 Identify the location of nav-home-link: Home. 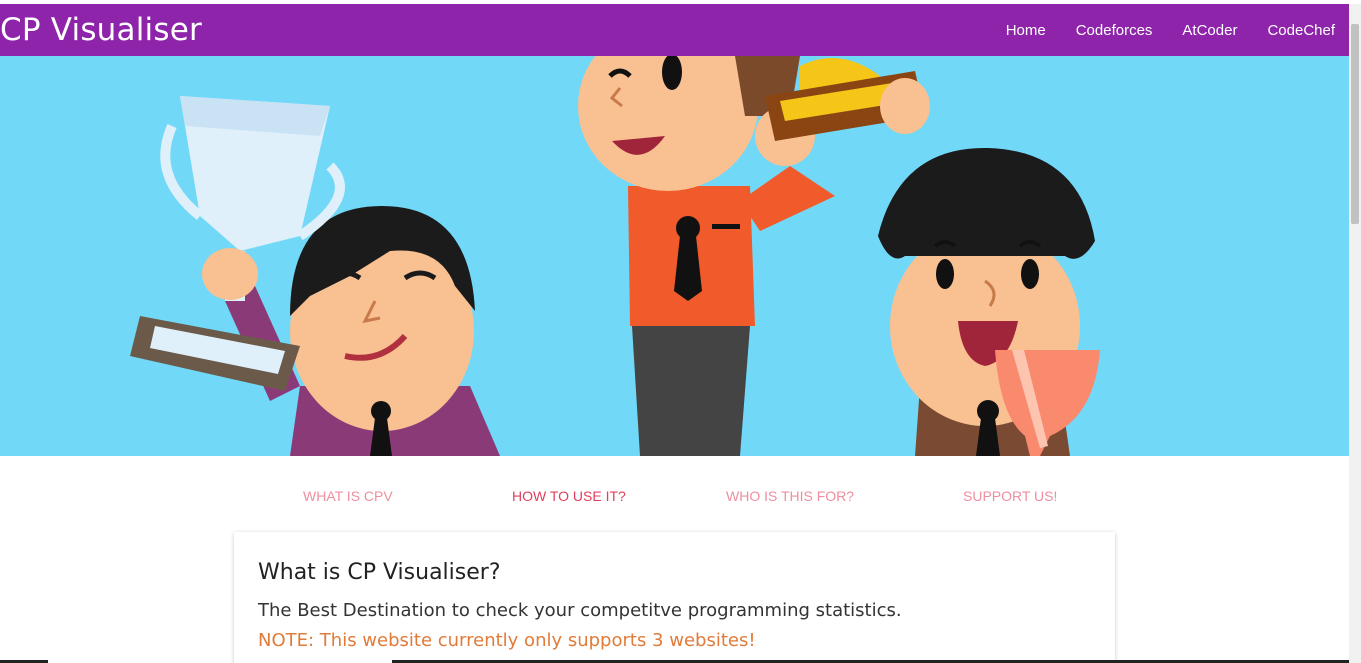
(1026, 30).